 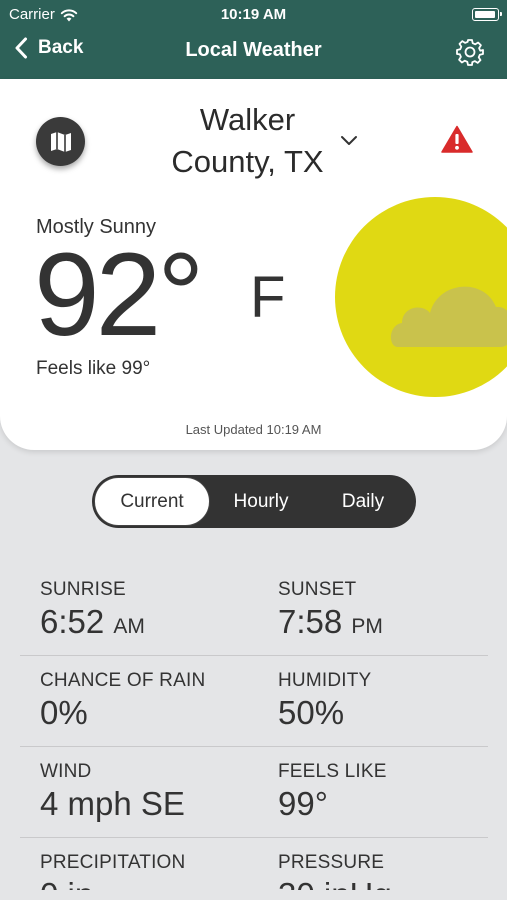 I want to click on wind-cell: WIND 4 mph SE, so click(x=112, y=792).